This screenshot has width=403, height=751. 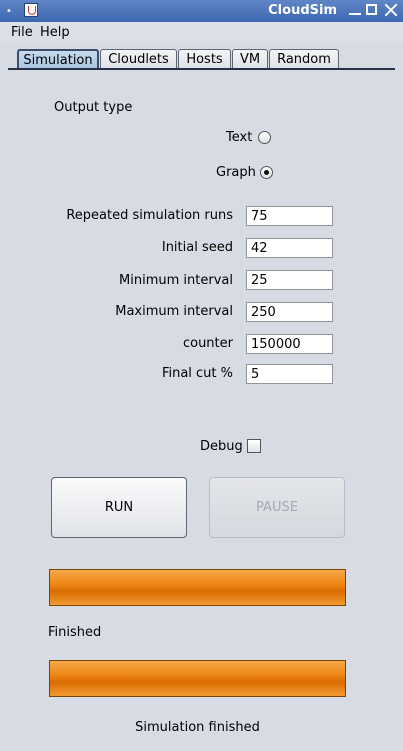 I want to click on minimum-interval-field, so click(x=289, y=280).